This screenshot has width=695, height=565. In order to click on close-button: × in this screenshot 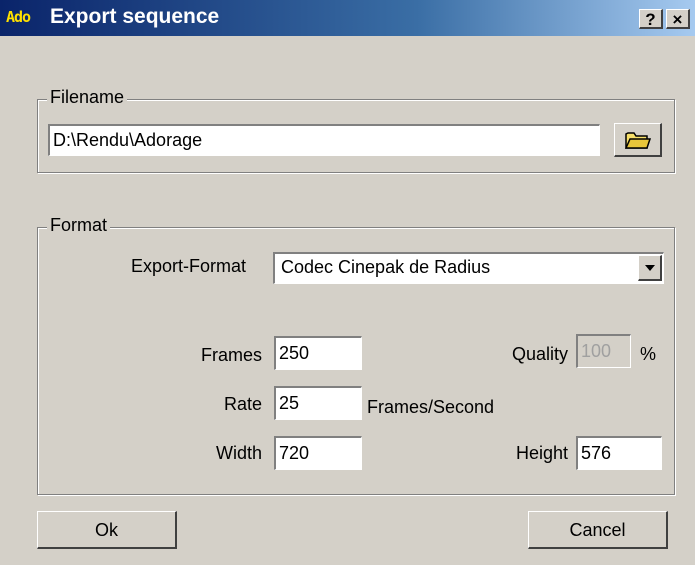, I will do `click(678, 19)`.